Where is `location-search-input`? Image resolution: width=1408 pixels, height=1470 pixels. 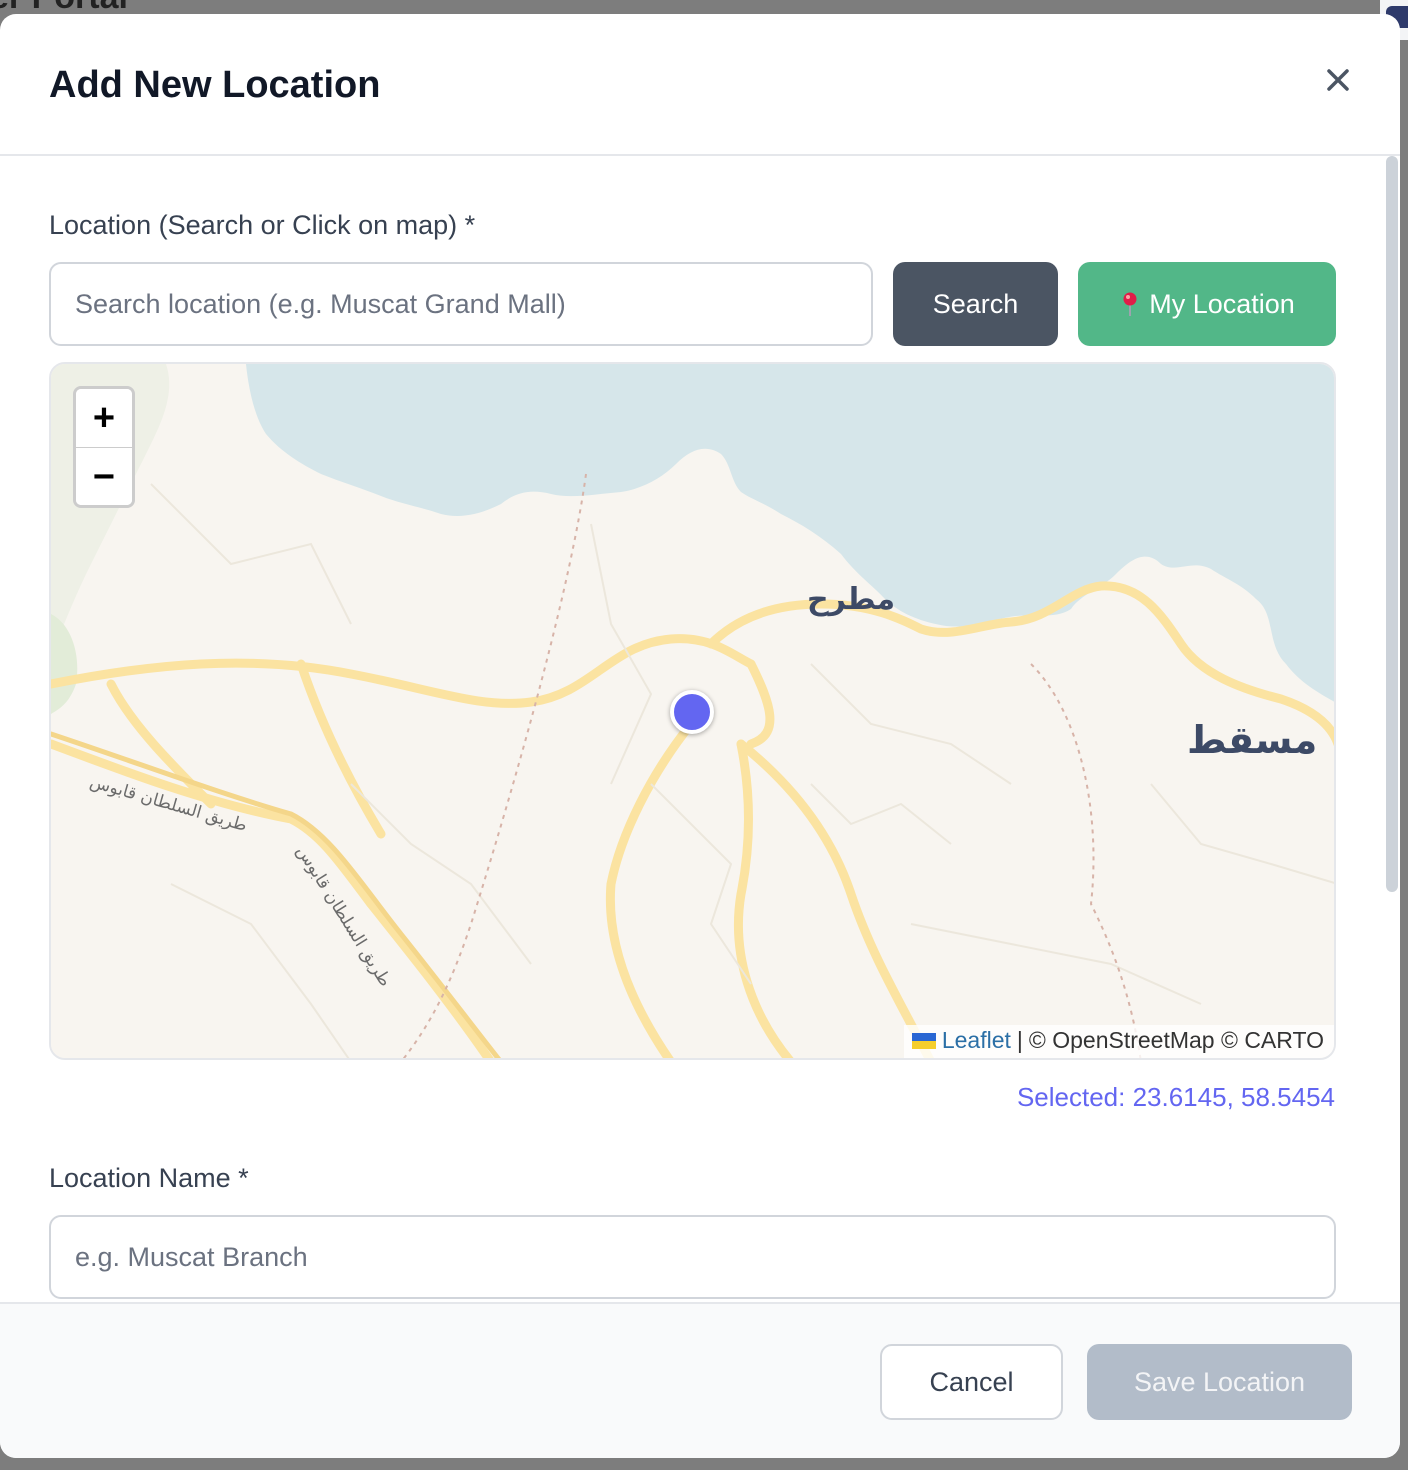
location-search-input is located at coordinates (461, 304).